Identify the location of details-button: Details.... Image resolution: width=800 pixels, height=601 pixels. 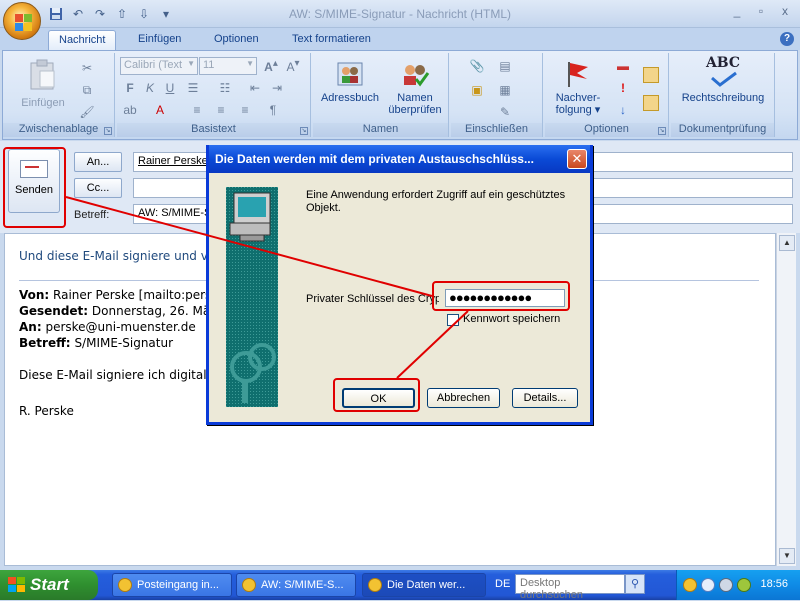
(545, 398).